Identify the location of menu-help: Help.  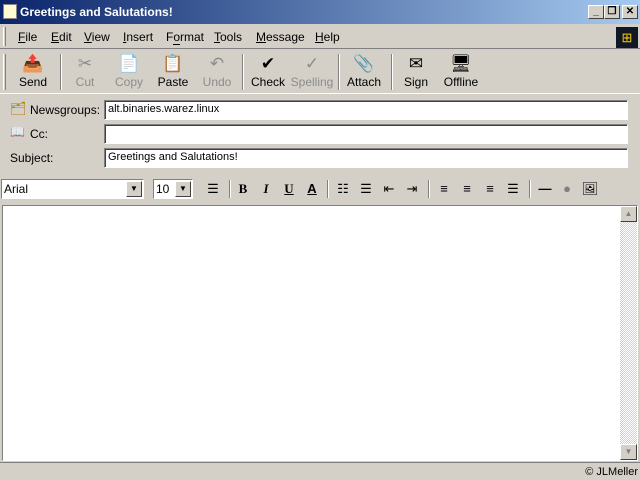
(327, 37).